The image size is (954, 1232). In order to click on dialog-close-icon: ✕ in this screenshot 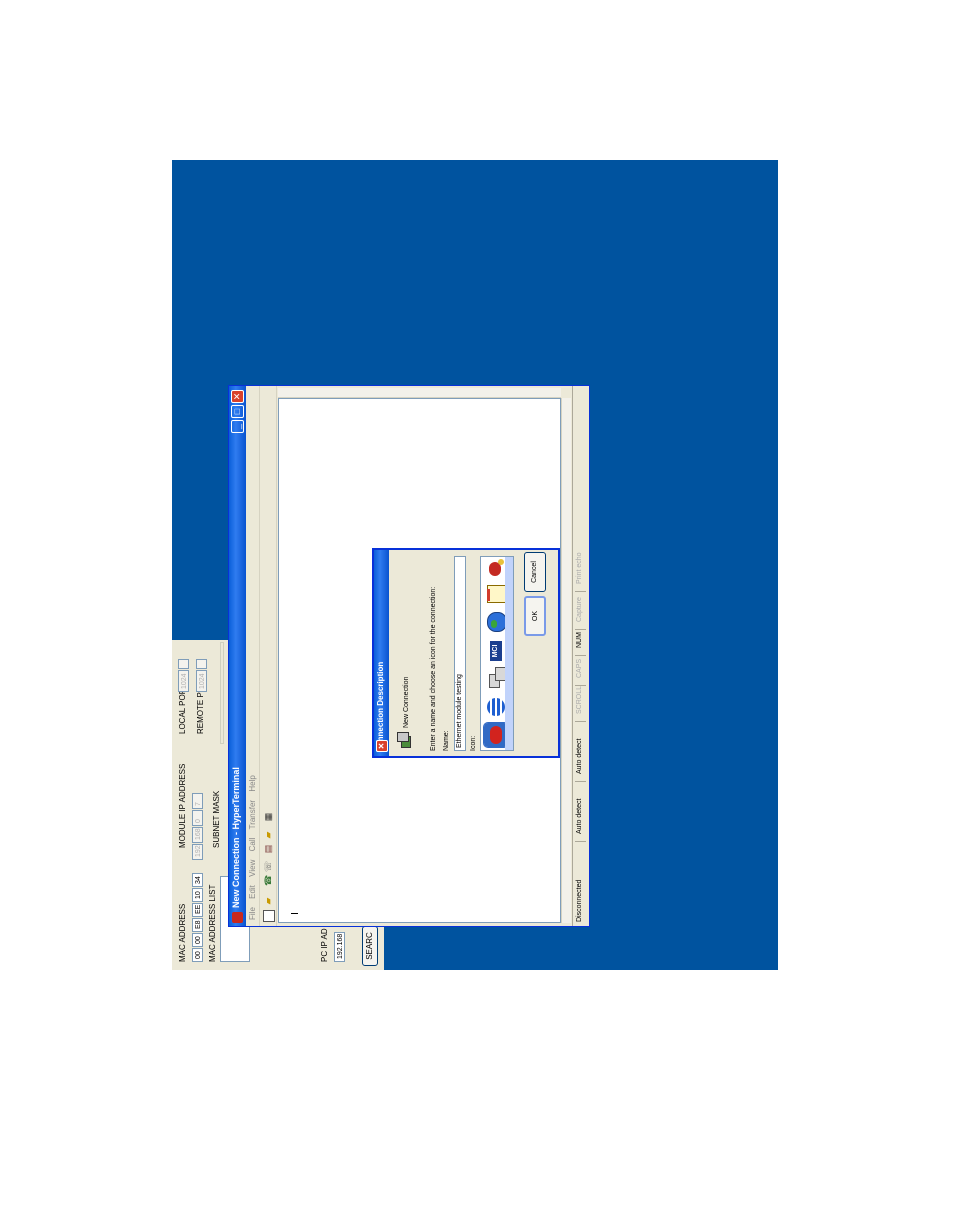, I will do `click(382, 746)`.